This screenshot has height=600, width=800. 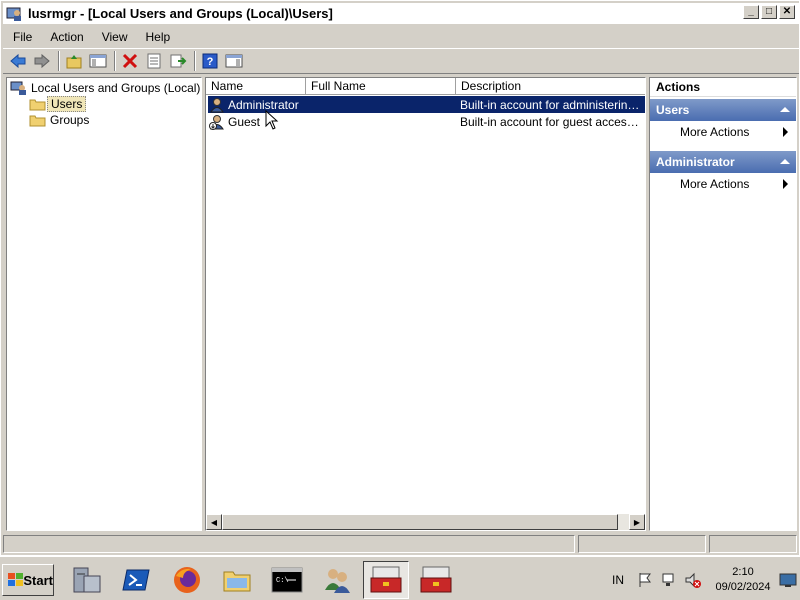 What do you see at coordinates (723, 110) in the screenshot?
I see `action-group-users: Users` at bounding box center [723, 110].